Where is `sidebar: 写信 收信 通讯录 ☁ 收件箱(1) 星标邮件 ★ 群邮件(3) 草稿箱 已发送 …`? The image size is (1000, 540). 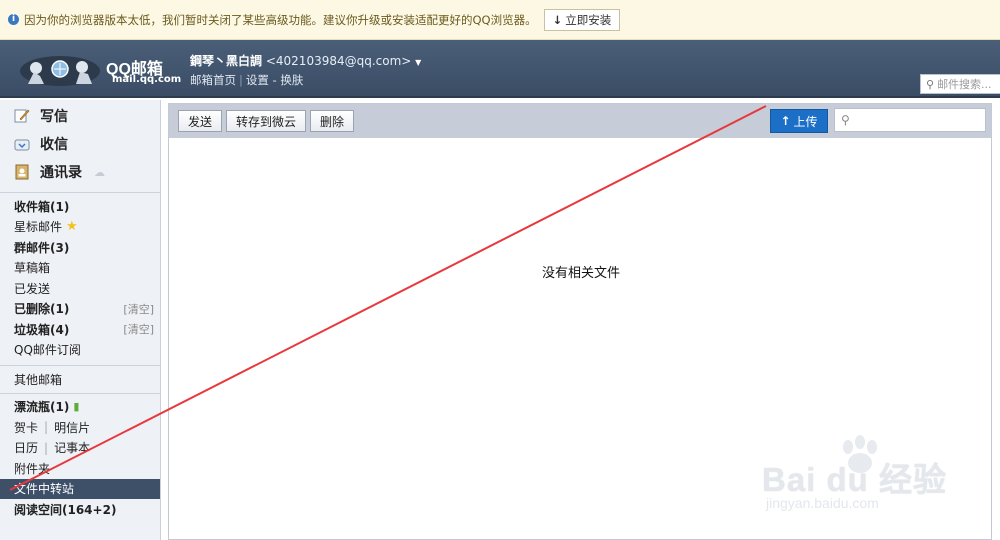 sidebar: 写信 收信 通讯录 ☁ 收件箱(1) 星标邮件 ★ 群邮件(3) 草稿箱 已发送 … is located at coordinates (80, 320).